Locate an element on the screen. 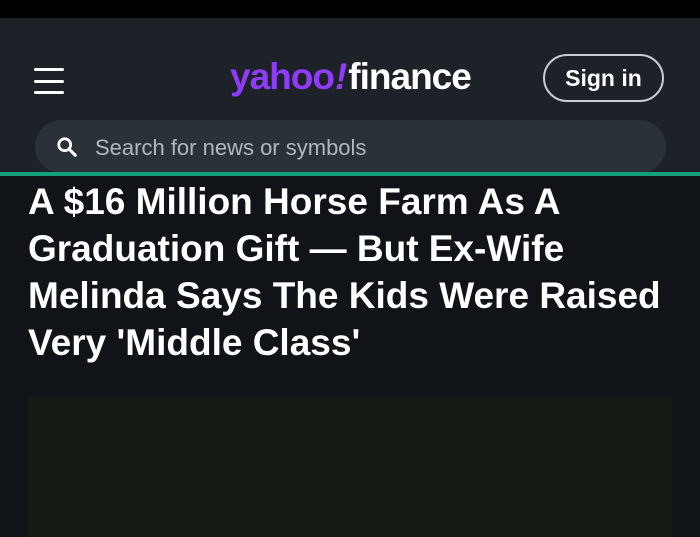 The height and width of the screenshot is (537, 700). search-bar is located at coordinates (350, 147).